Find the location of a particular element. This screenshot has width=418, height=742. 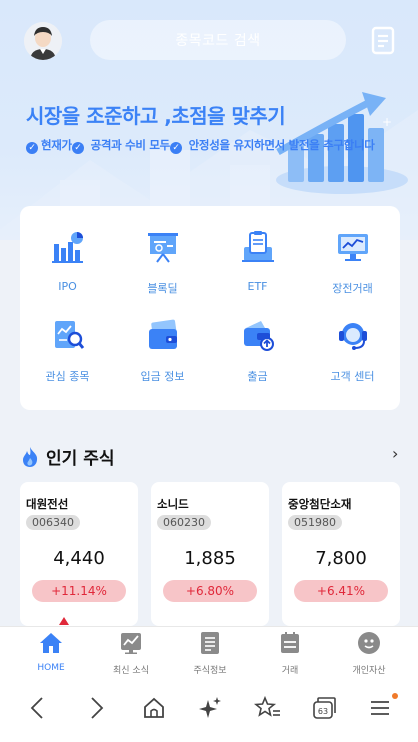

stock-price: 1,885 is located at coordinates (210, 558).